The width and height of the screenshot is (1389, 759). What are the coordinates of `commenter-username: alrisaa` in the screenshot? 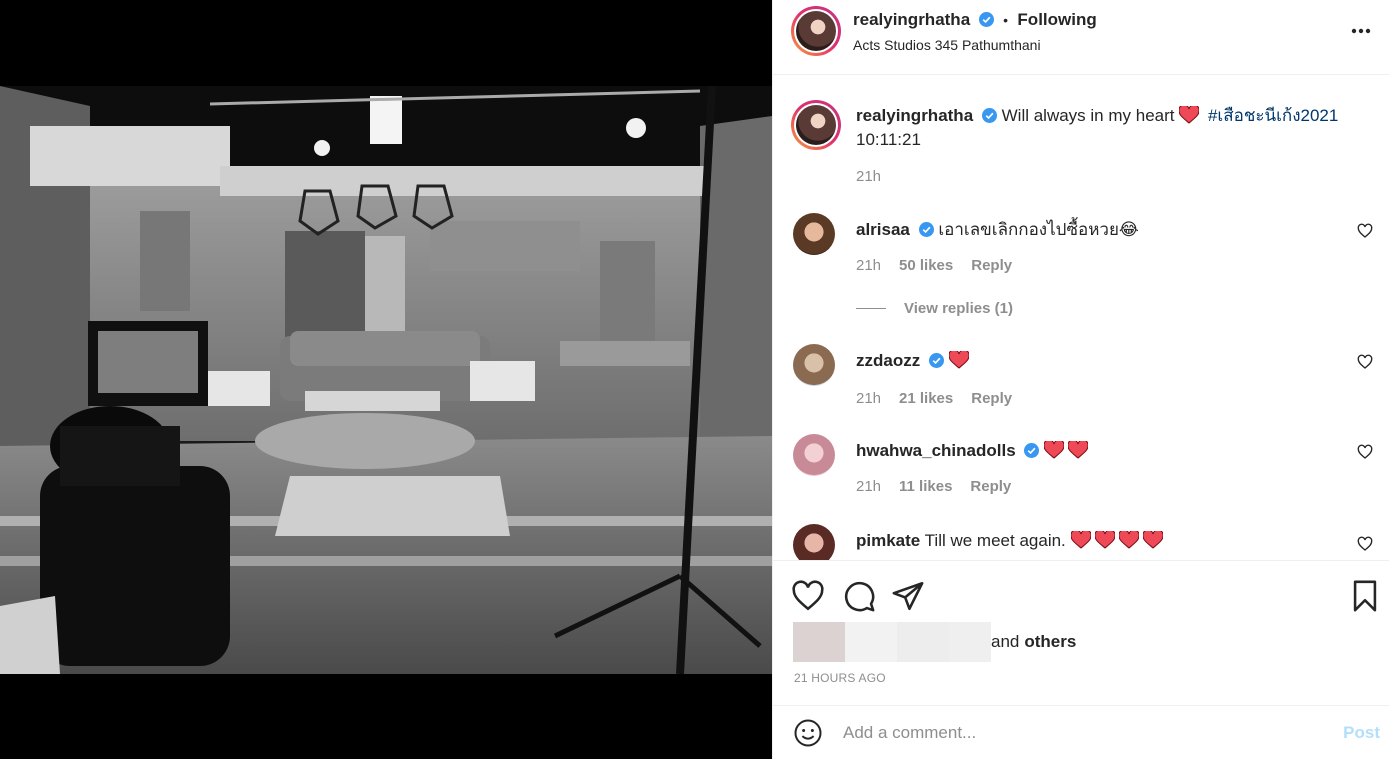 It's located at (883, 229).